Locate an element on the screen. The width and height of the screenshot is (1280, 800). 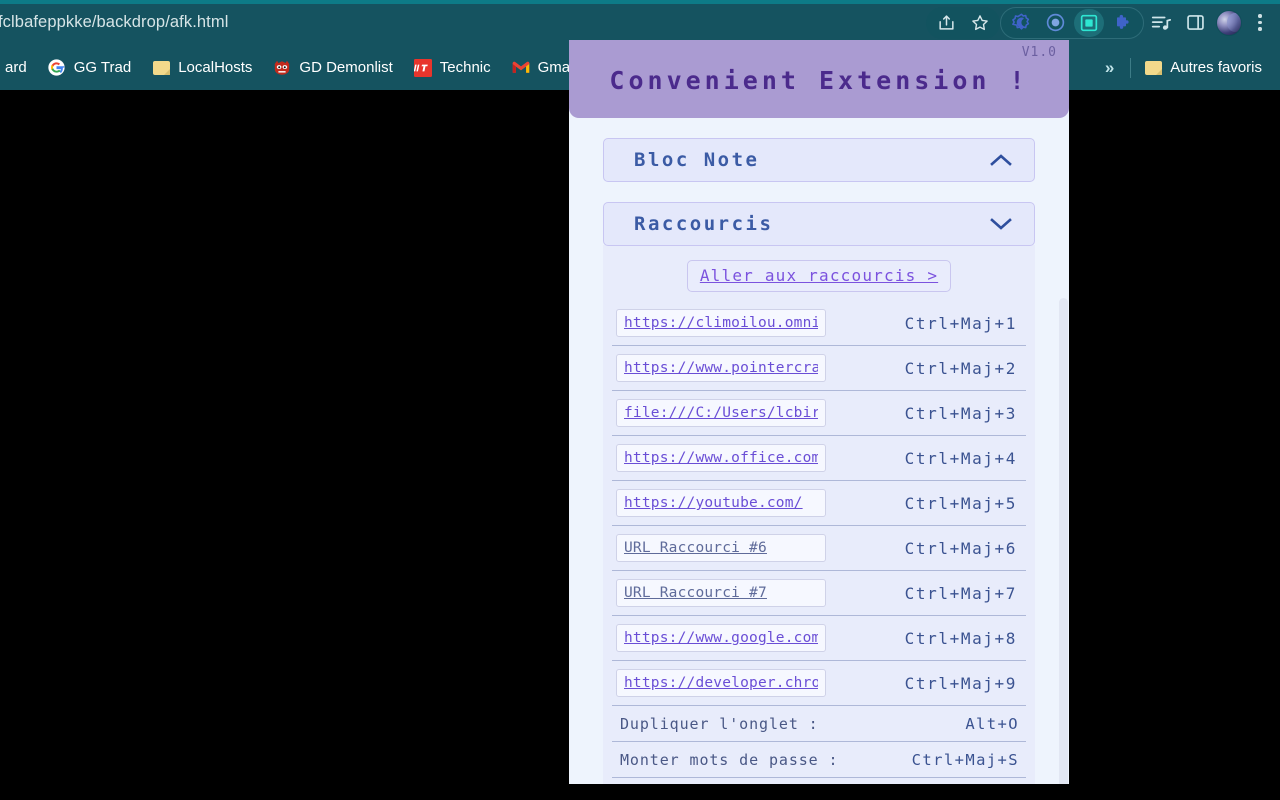
section-label: Bloc Note is located at coordinates (697, 160).